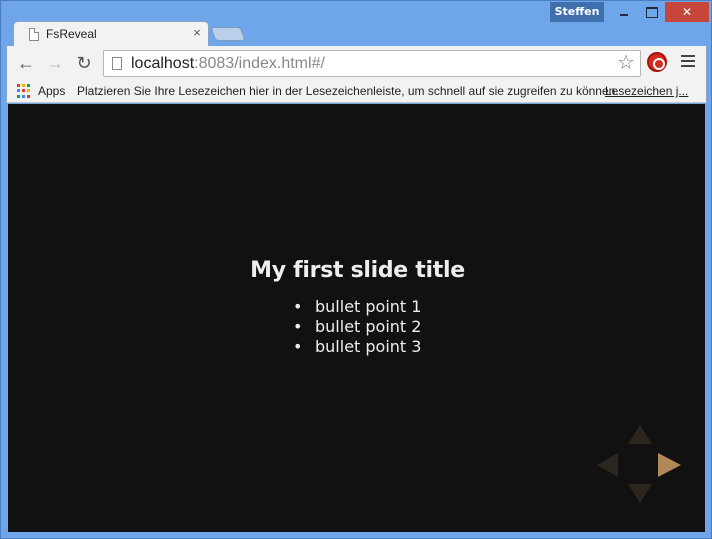 This screenshot has width=712, height=539. I want to click on list-item: bullet point 2, so click(357, 327).